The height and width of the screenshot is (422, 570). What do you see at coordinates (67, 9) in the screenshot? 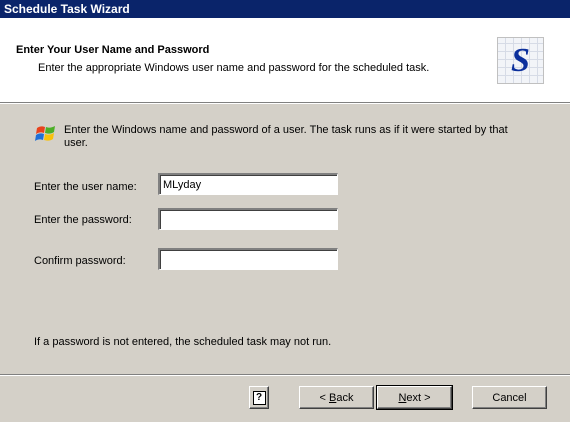
I see `window-title: Schedule Task Wizard` at bounding box center [67, 9].